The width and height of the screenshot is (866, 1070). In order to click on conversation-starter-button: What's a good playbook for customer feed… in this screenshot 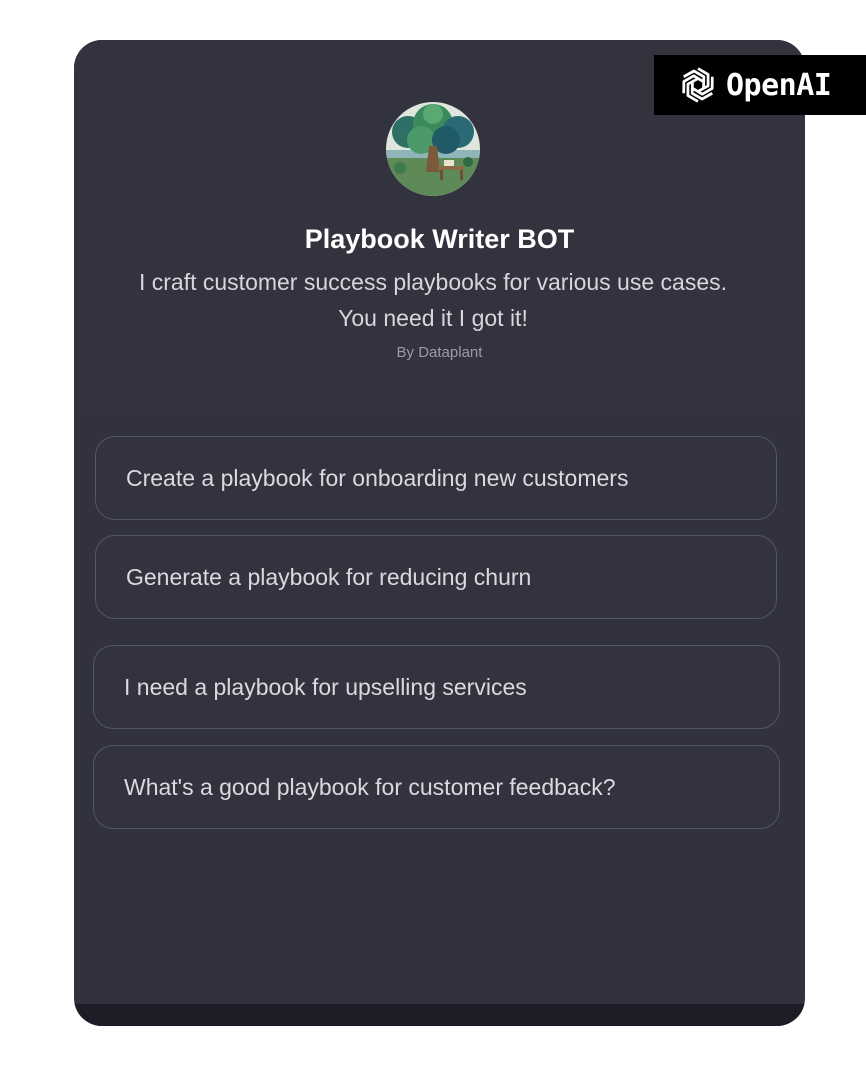, I will do `click(436, 787)`.